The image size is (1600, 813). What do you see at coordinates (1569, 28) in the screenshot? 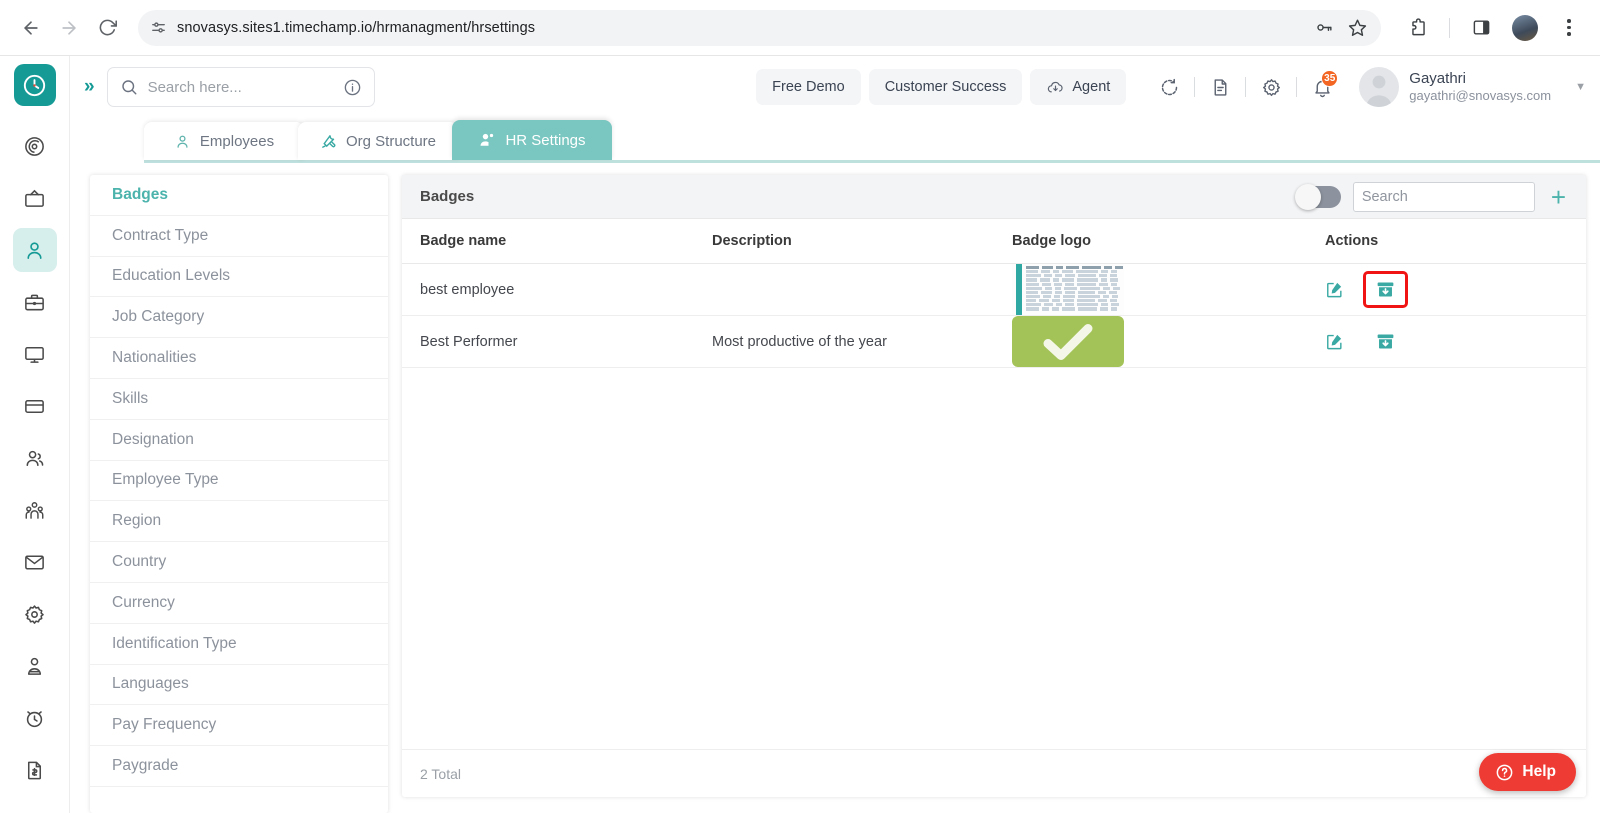
I see `browser-menu-icon` at bounding box center [1569, 28].